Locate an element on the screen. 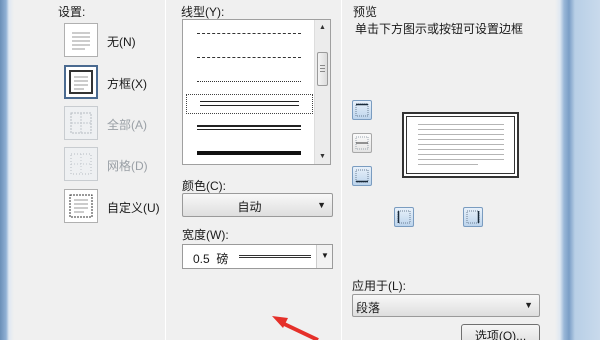 The width and height of the screenshot is (600, 340). annotation-arrow-icon is located at coordinates (295, 328).